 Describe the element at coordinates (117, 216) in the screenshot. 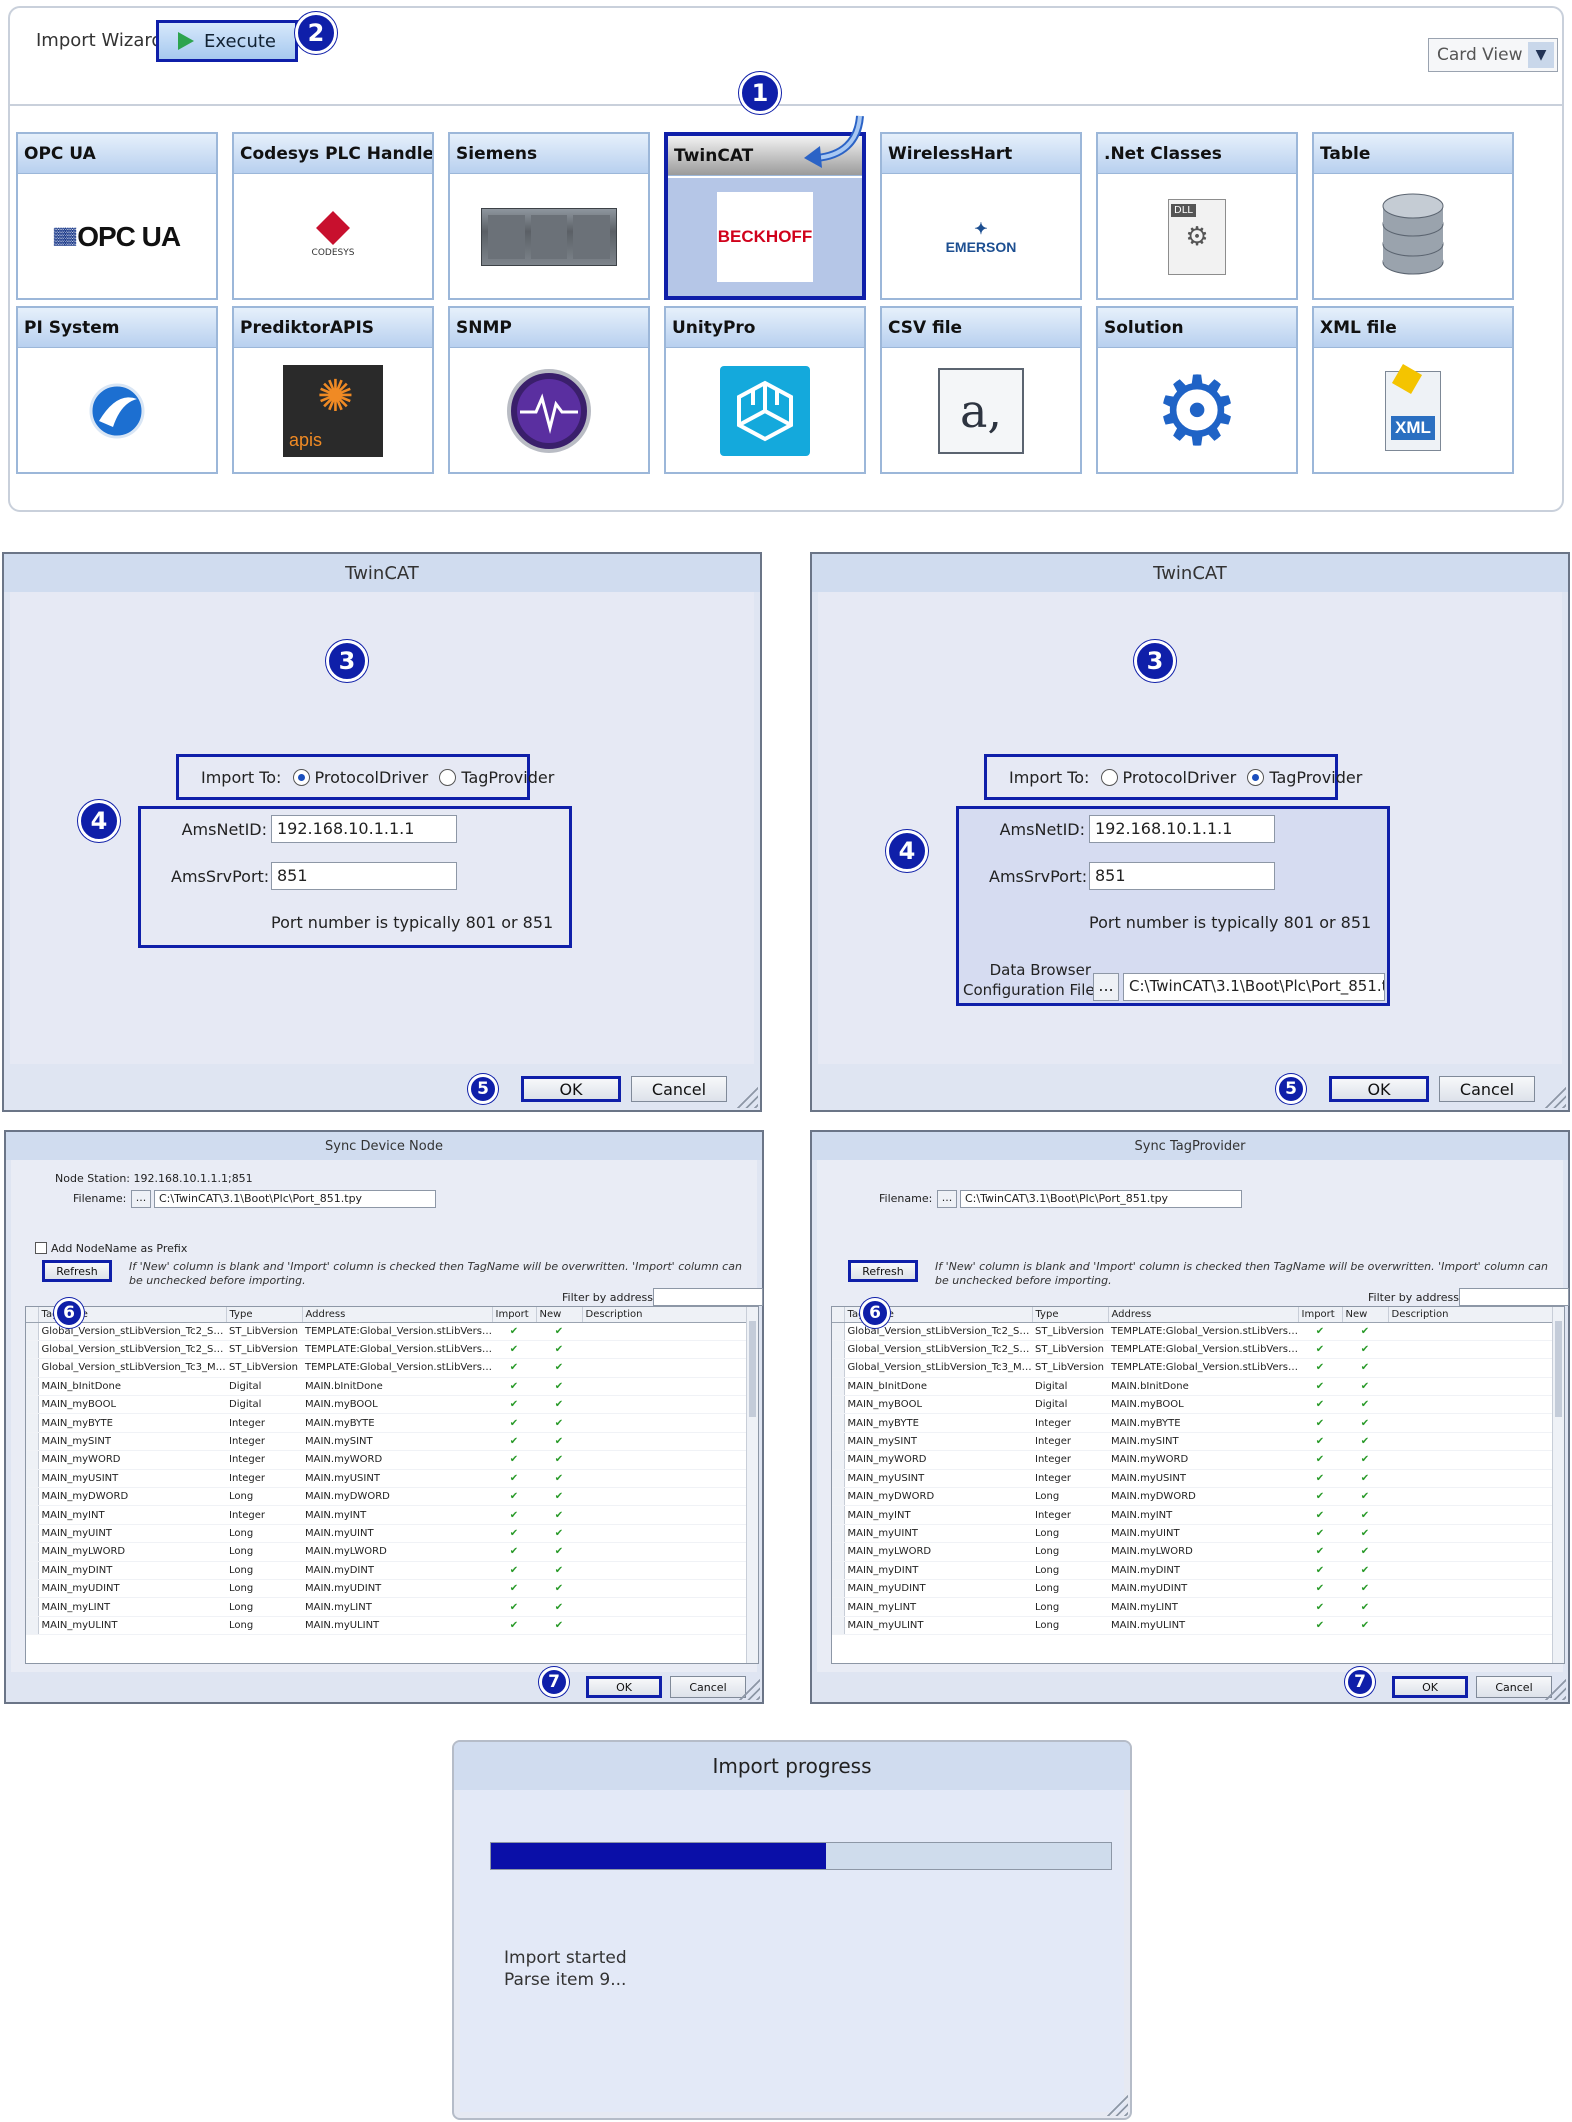

I see `driver-card-opc-ua: OPC UA ▓▓ OPC UA` at that location.